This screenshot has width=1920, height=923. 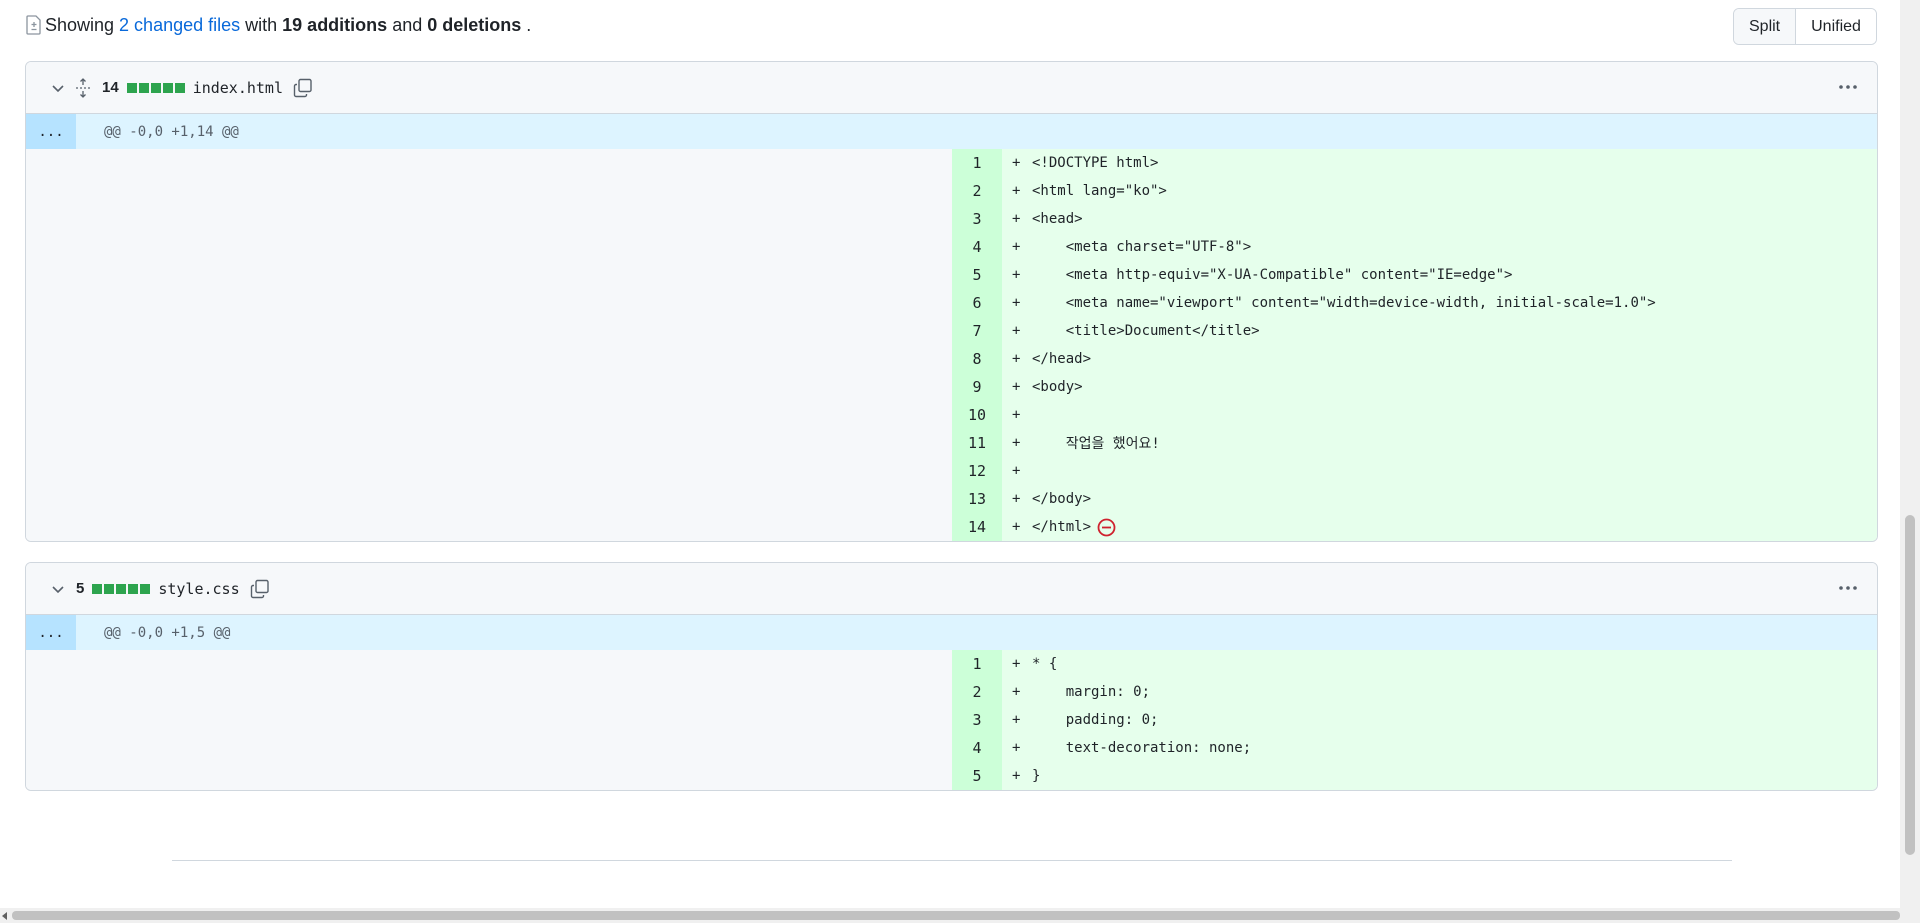 I want to click on line-number: 9, so click(x=977, y=387).